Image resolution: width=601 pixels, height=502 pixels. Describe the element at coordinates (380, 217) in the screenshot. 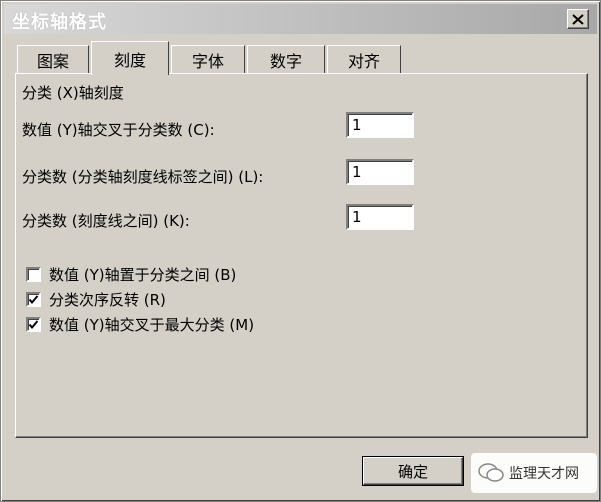

I see `tick-interval-input` at that location.